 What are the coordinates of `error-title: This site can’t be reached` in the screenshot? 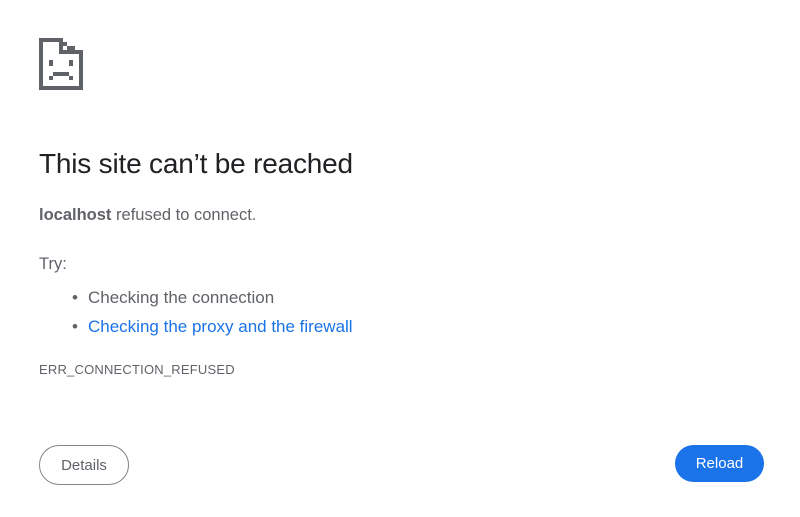 It's located at (196, 163).